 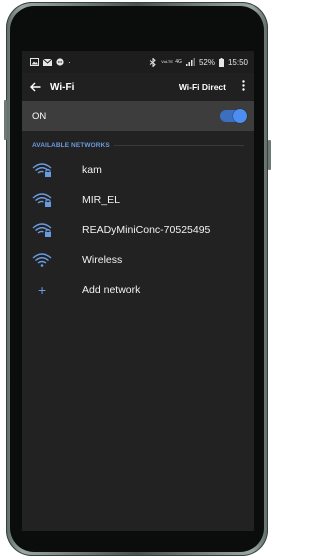 I want to click on power-button, so click(x=269, y=155).